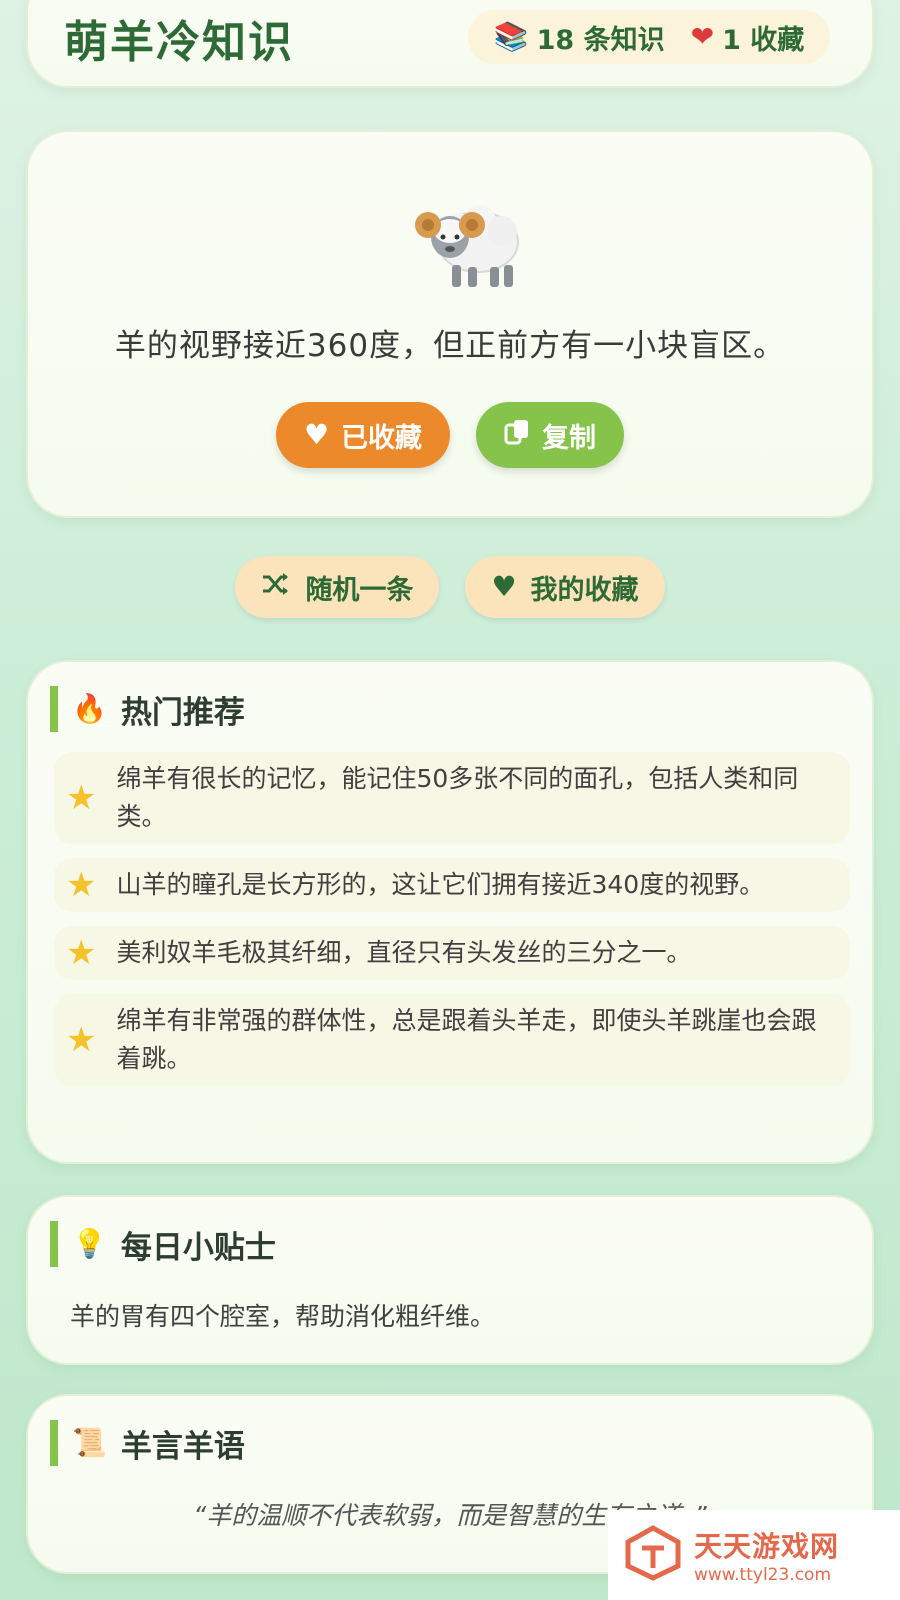 This screenshot has width=900, height=1600. I want to click on header-card: 萌羊冷知识 📚 18 条知识 ❤ 1 收藏, so click(450, 44).